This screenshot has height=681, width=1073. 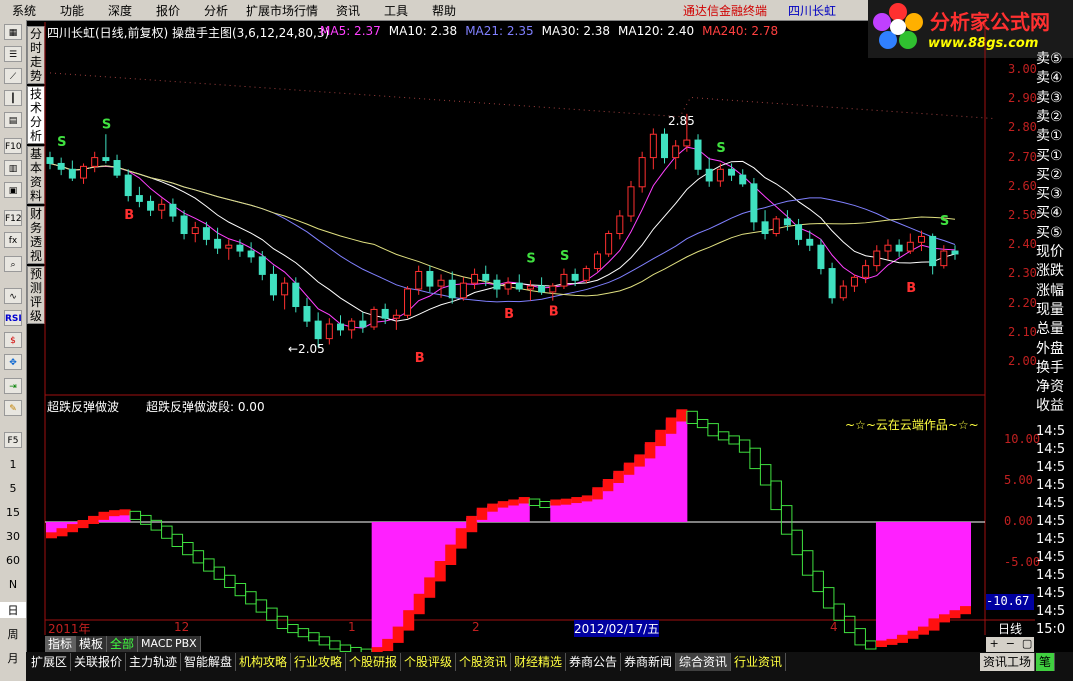 What do you see at coordinates (50, 662) in the screenshot?
I see `bottom-tab: 扩展区` at bounding box center [50, 662].